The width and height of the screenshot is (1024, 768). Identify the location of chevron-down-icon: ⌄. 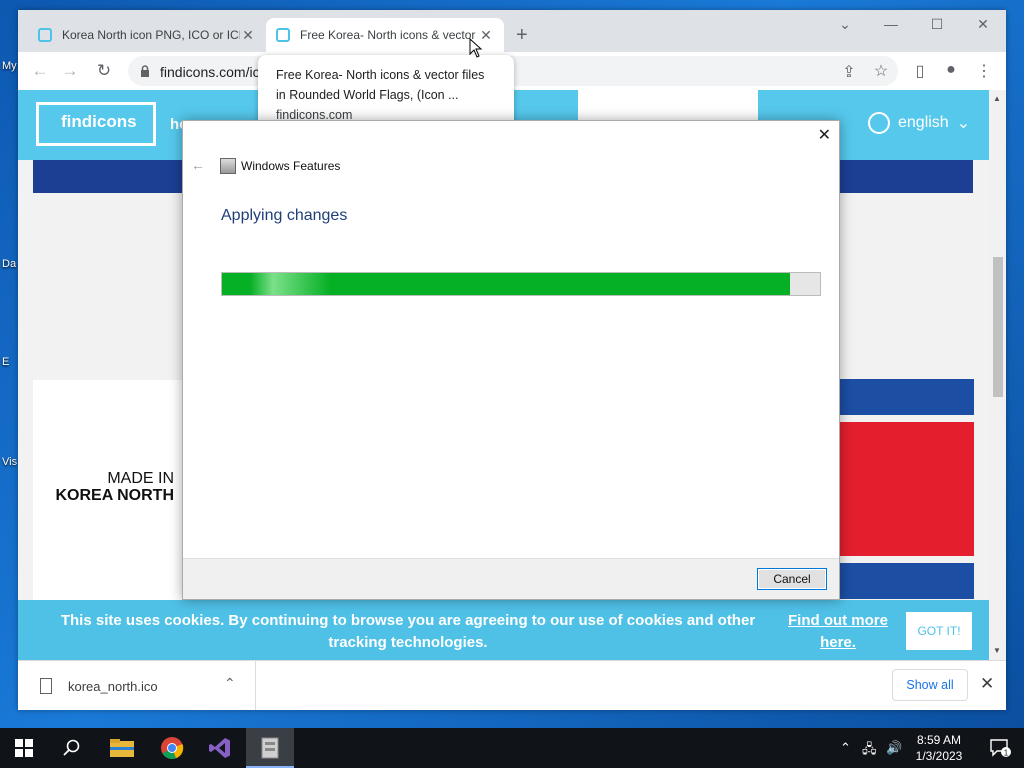
(963, 123).